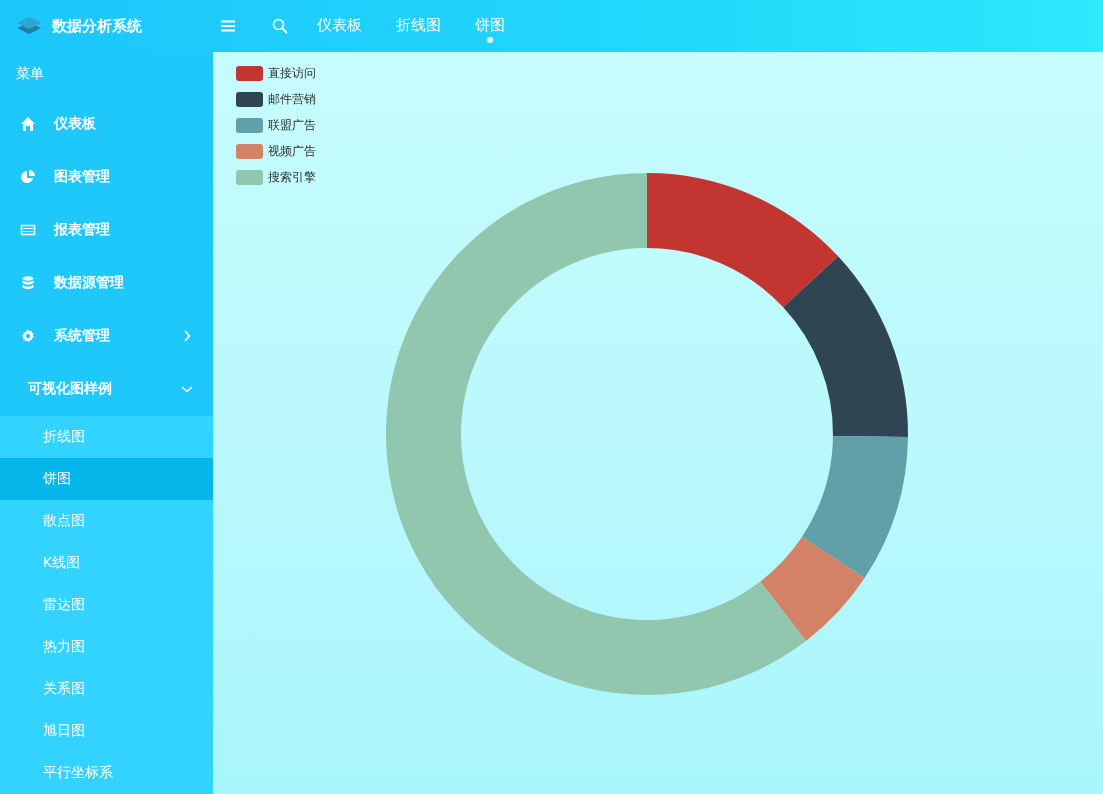 Image resolution: width=1103 pixels, height=794 pixels. What do you see at coordinates (106, 230) in the screenshot?
I see `sidebar-item: 报表管理` at bounding box center [106, 230].